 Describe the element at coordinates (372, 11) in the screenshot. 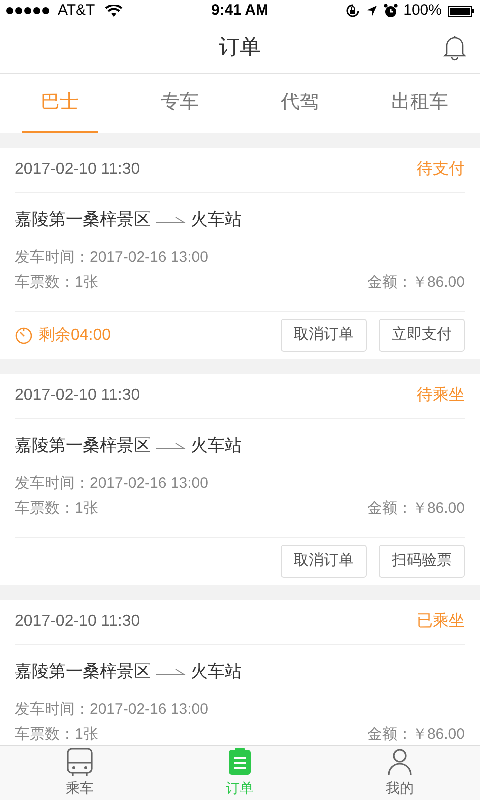

I see `location-arrow-icon` at that location.